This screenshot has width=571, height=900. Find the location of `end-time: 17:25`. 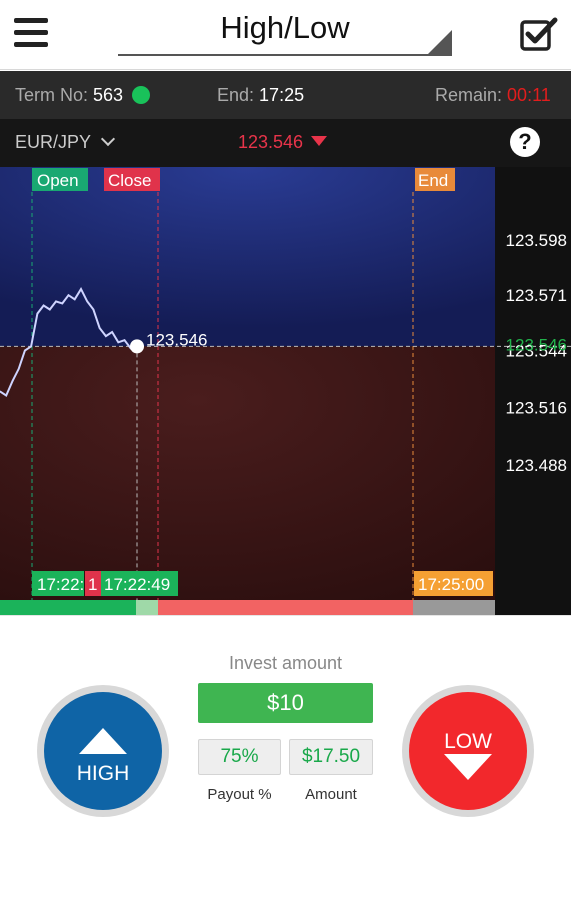

end-time: 17:25 is located at coordinates (282, 95).